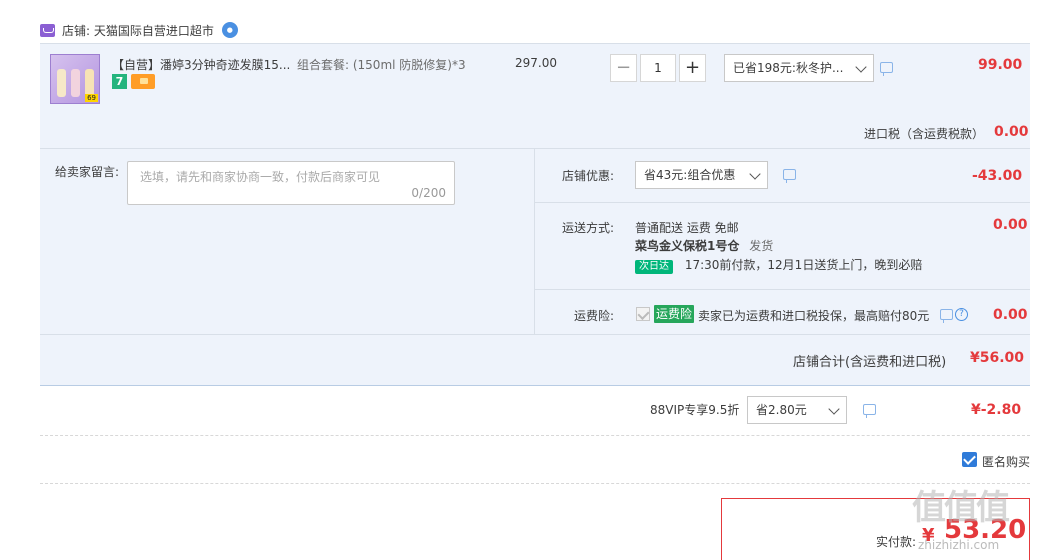 Image resolution: width=1058 pixels, height=560 pixels. I want to click on watermark: 值值值, so click(961, 508).